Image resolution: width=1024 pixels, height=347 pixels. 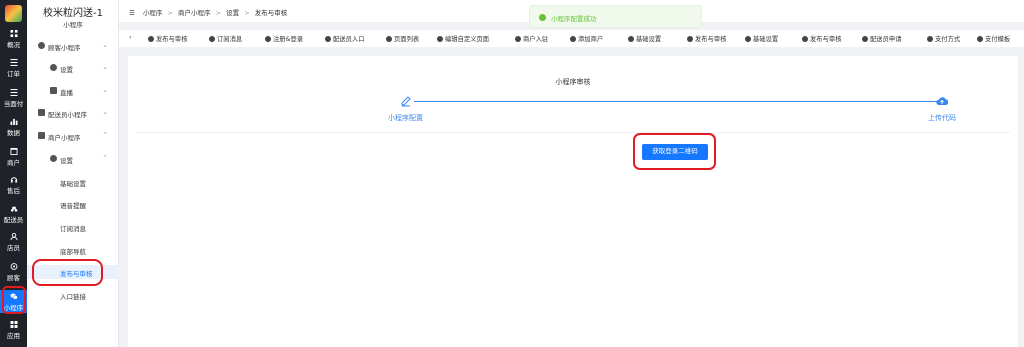 I want to click on rail-highlight-box, so click(x=14, y=300).